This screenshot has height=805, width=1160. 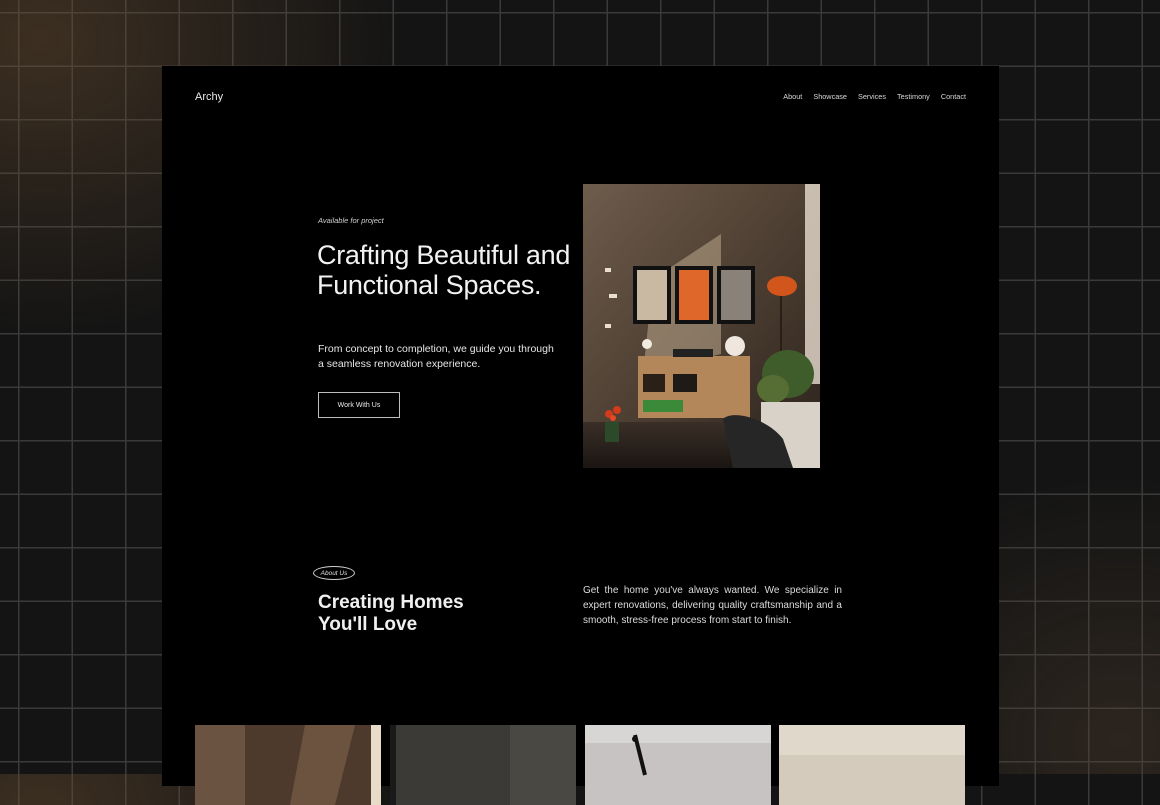 What do you see at coordinates (701, 326) in the screenshot?
I see `hero-interior-photo` at bounding box center [701, 326].